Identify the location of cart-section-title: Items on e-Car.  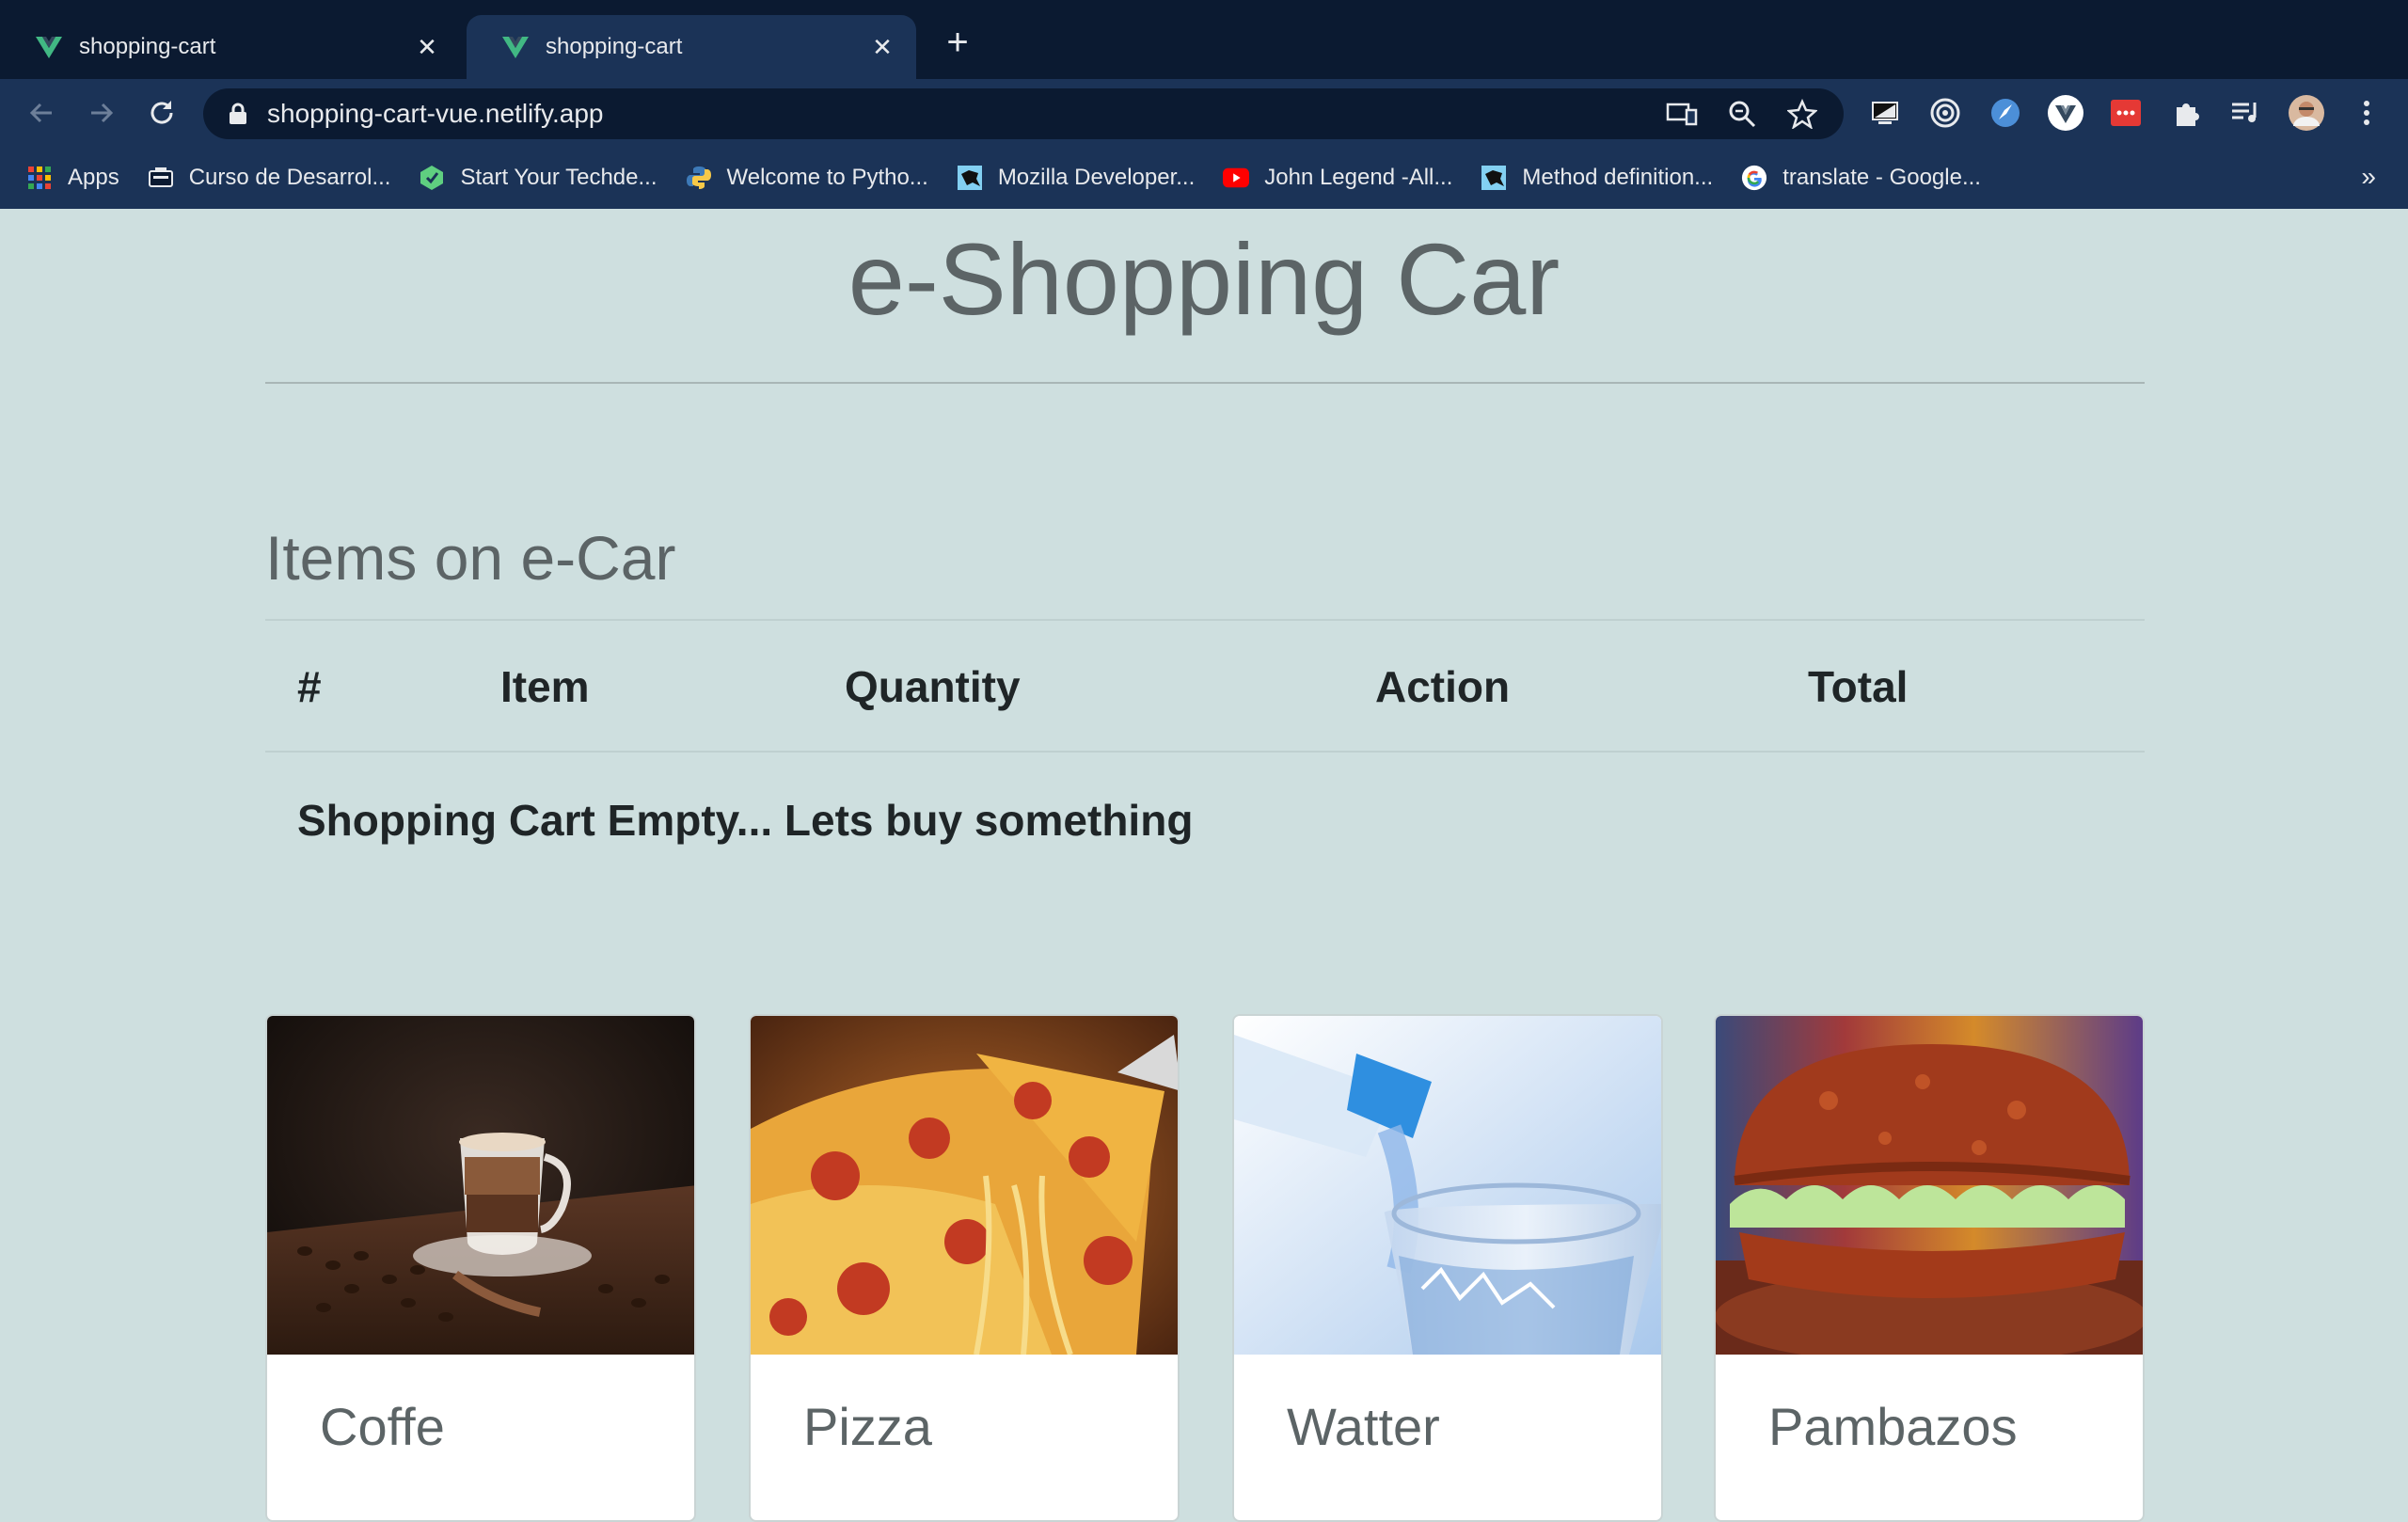
(471, 558).